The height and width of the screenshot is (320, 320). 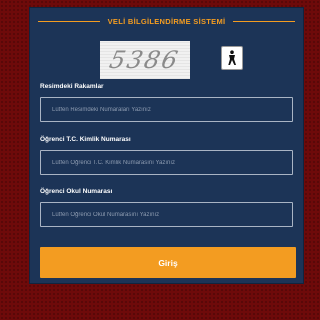 I want to click on accessibility-icon, so click(x=232, y=57).